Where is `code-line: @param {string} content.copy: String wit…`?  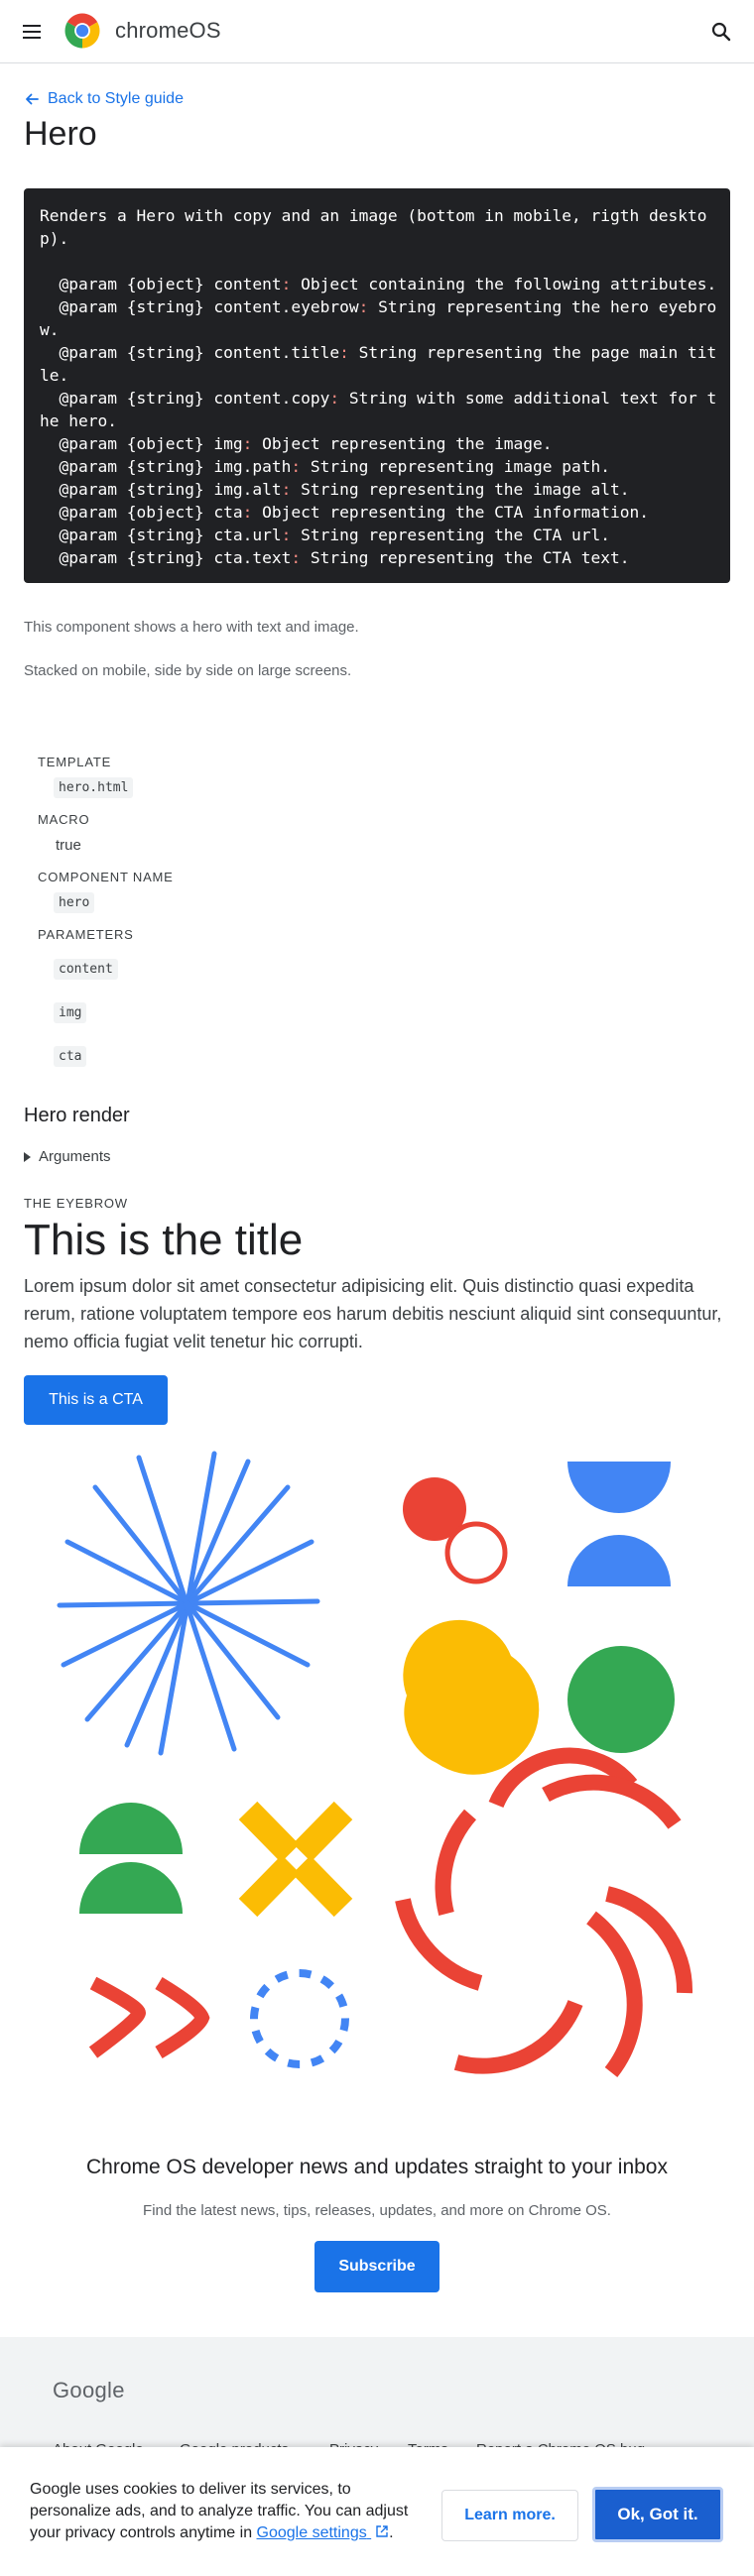 code-line: @param {string} content.copy: String wit… is located at coordinates (378, 399).